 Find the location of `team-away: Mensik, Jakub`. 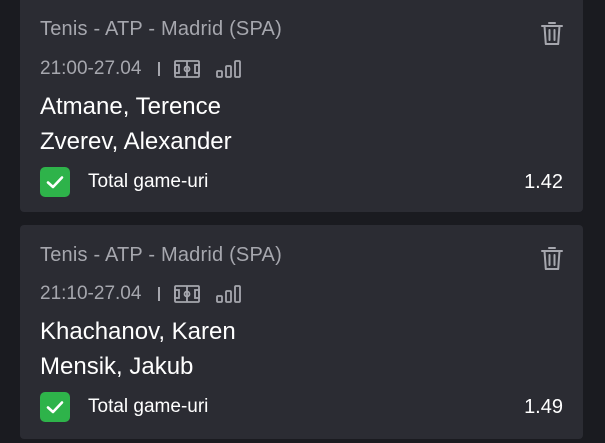

team-away: Mensik, Jakub is located at coordinates (117, 366).